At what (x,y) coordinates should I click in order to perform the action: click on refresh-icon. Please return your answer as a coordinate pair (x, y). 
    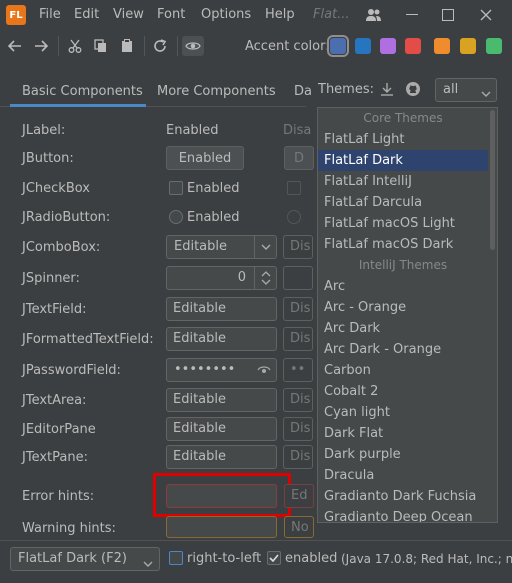
    Looking at the image, I should click on (160, 46).